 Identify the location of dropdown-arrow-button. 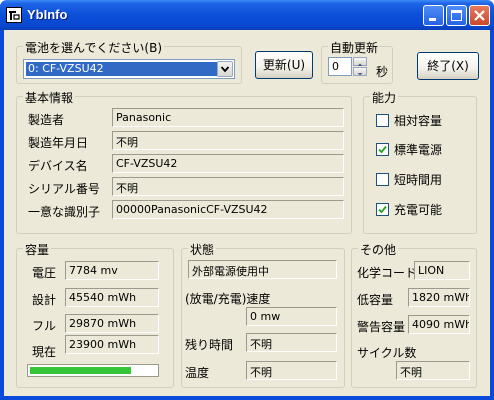
(225, 69).